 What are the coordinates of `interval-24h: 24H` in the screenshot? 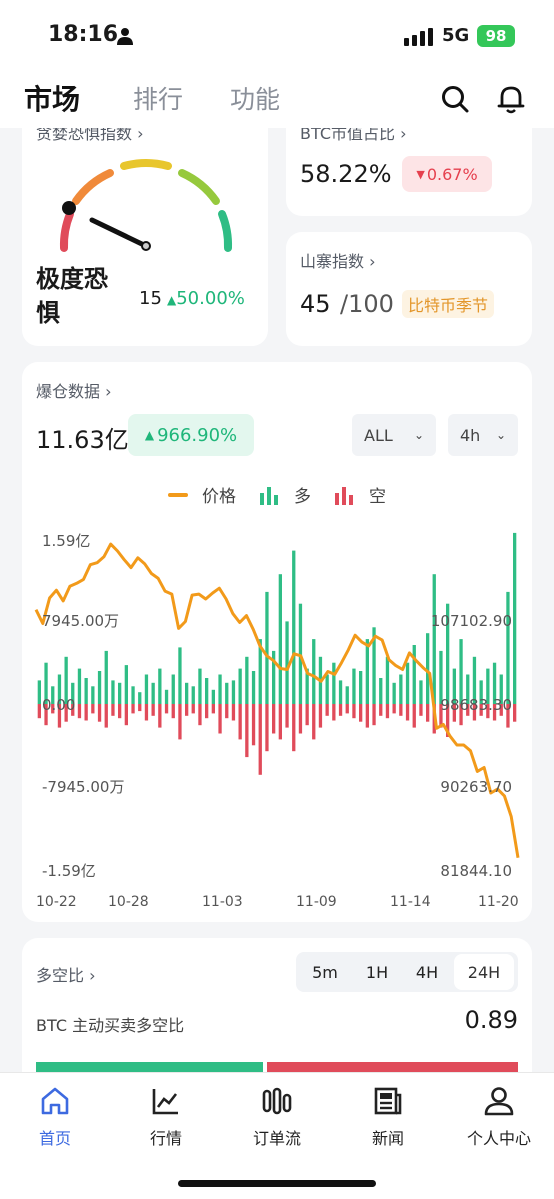 It's located at (484, 972).